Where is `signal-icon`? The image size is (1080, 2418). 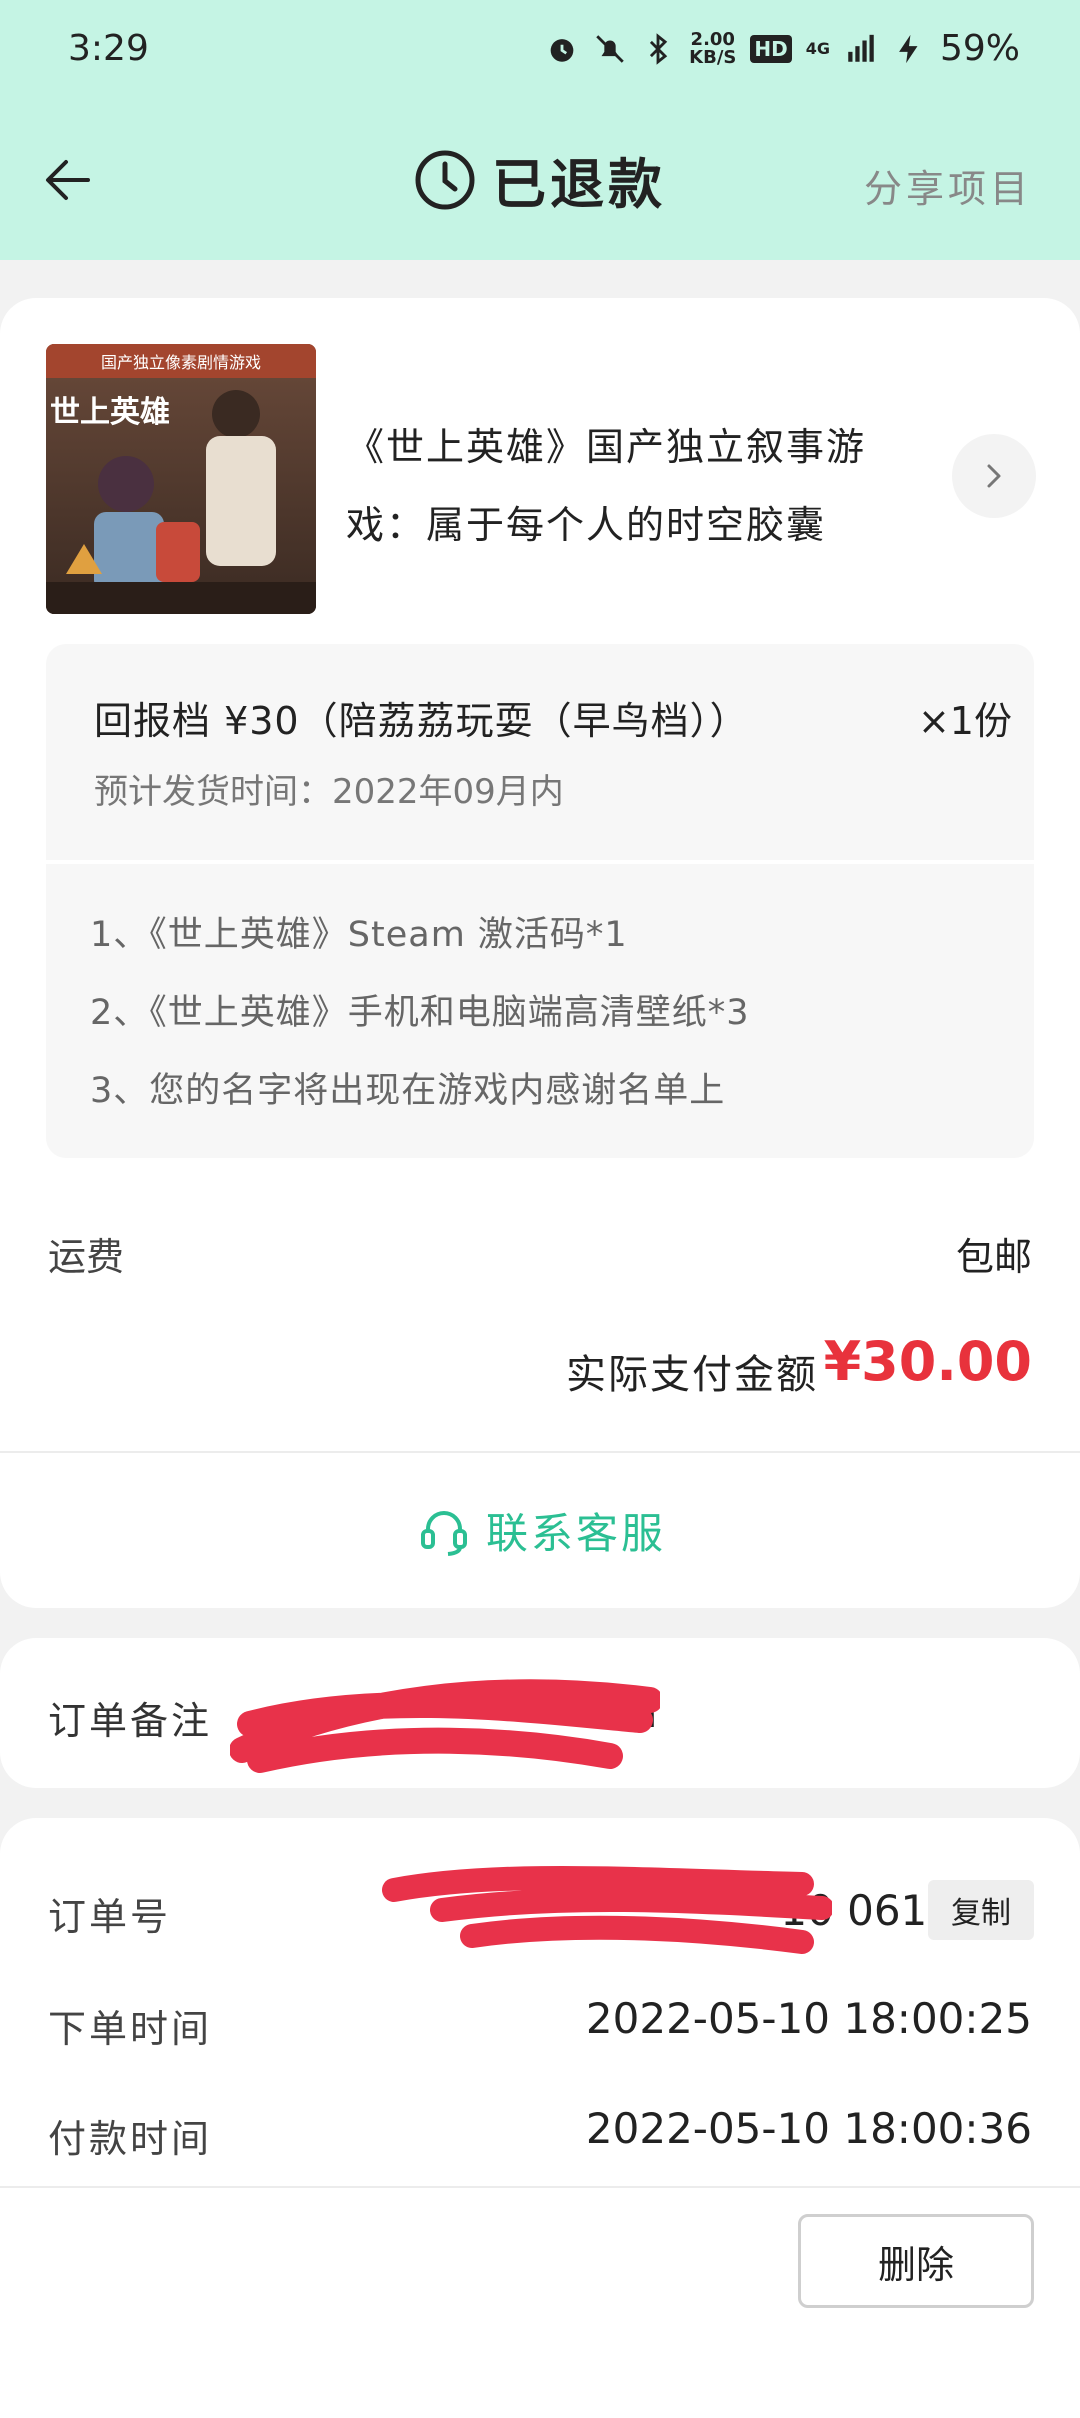 signal-icon is located at coordinates (861, 48).